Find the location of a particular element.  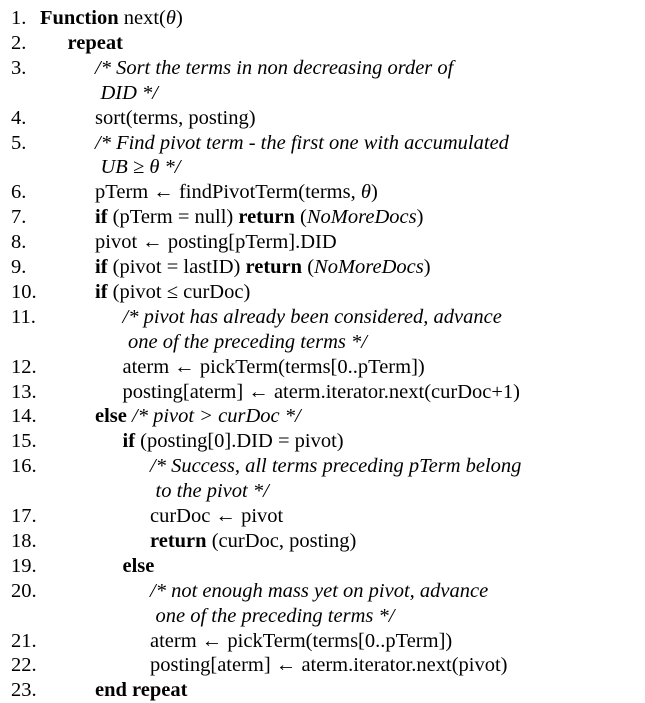

keyword: end repeat is located at coordinates (141, 690).